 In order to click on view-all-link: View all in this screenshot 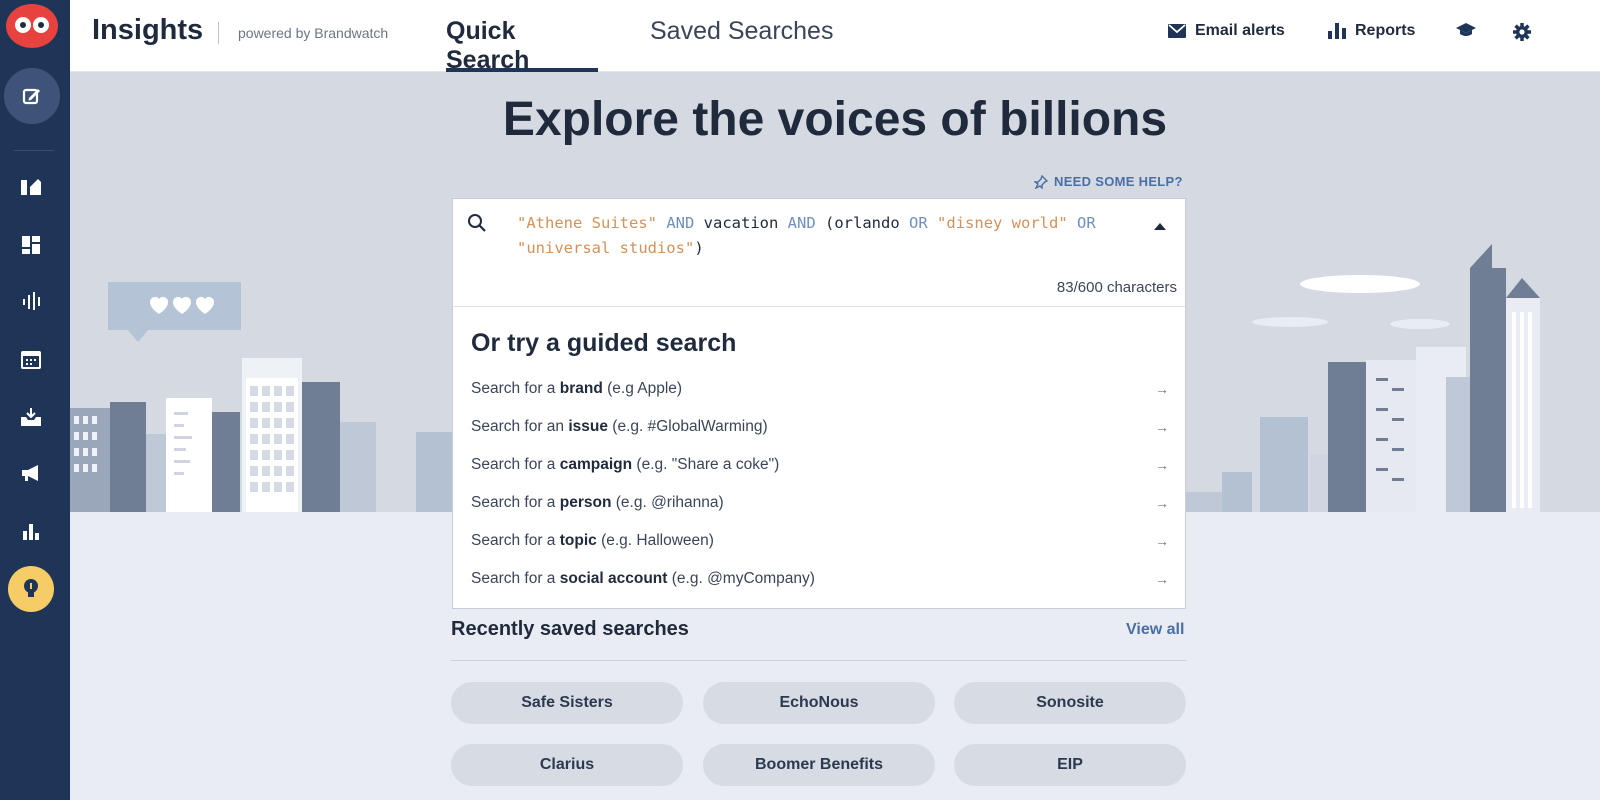, I will do `click(1155, 630)`.